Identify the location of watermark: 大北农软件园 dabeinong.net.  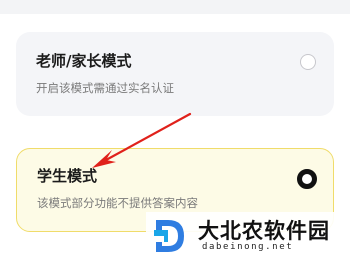
(248, 235).